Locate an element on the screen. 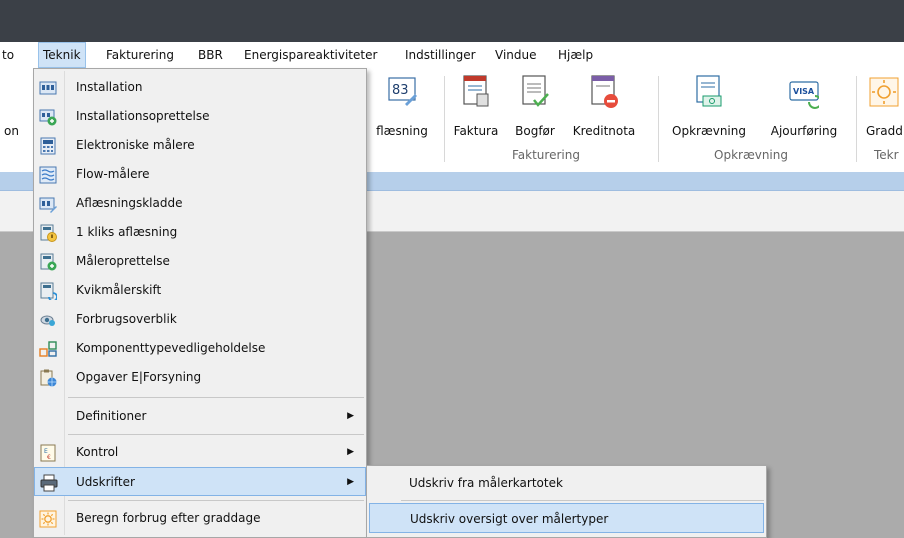  menu-item-label: Aflæsningskladde is located at coordinates (129, 203).